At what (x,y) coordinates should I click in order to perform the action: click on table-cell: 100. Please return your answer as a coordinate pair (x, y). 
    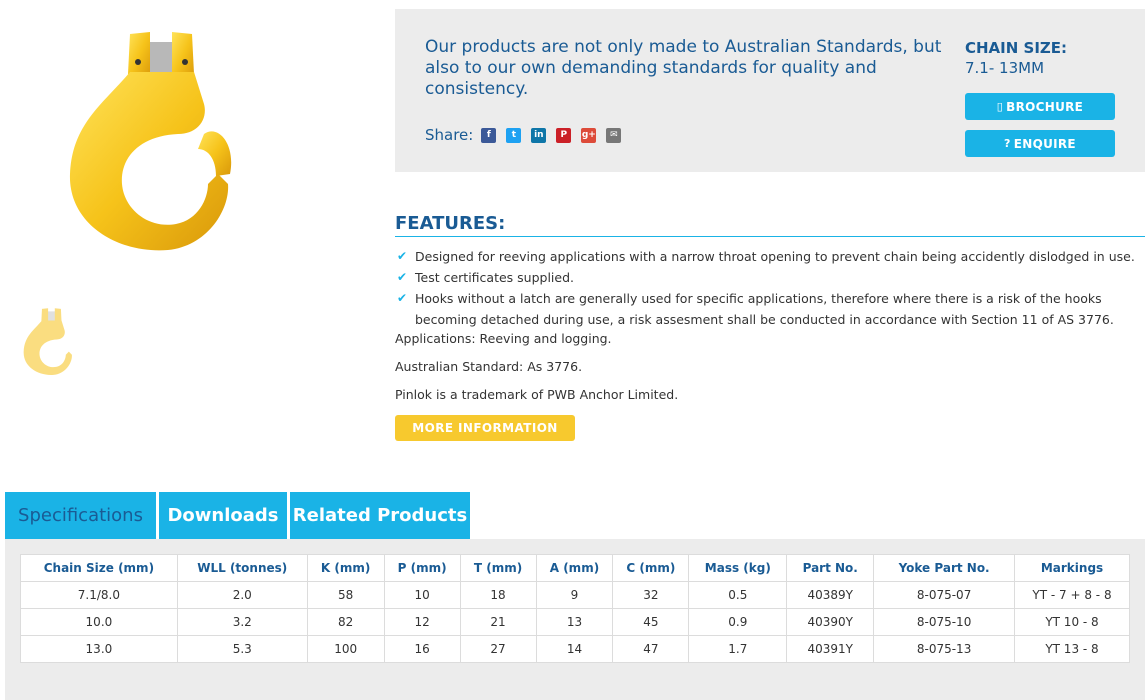
    Looking at the image, I should click on (345, 649).